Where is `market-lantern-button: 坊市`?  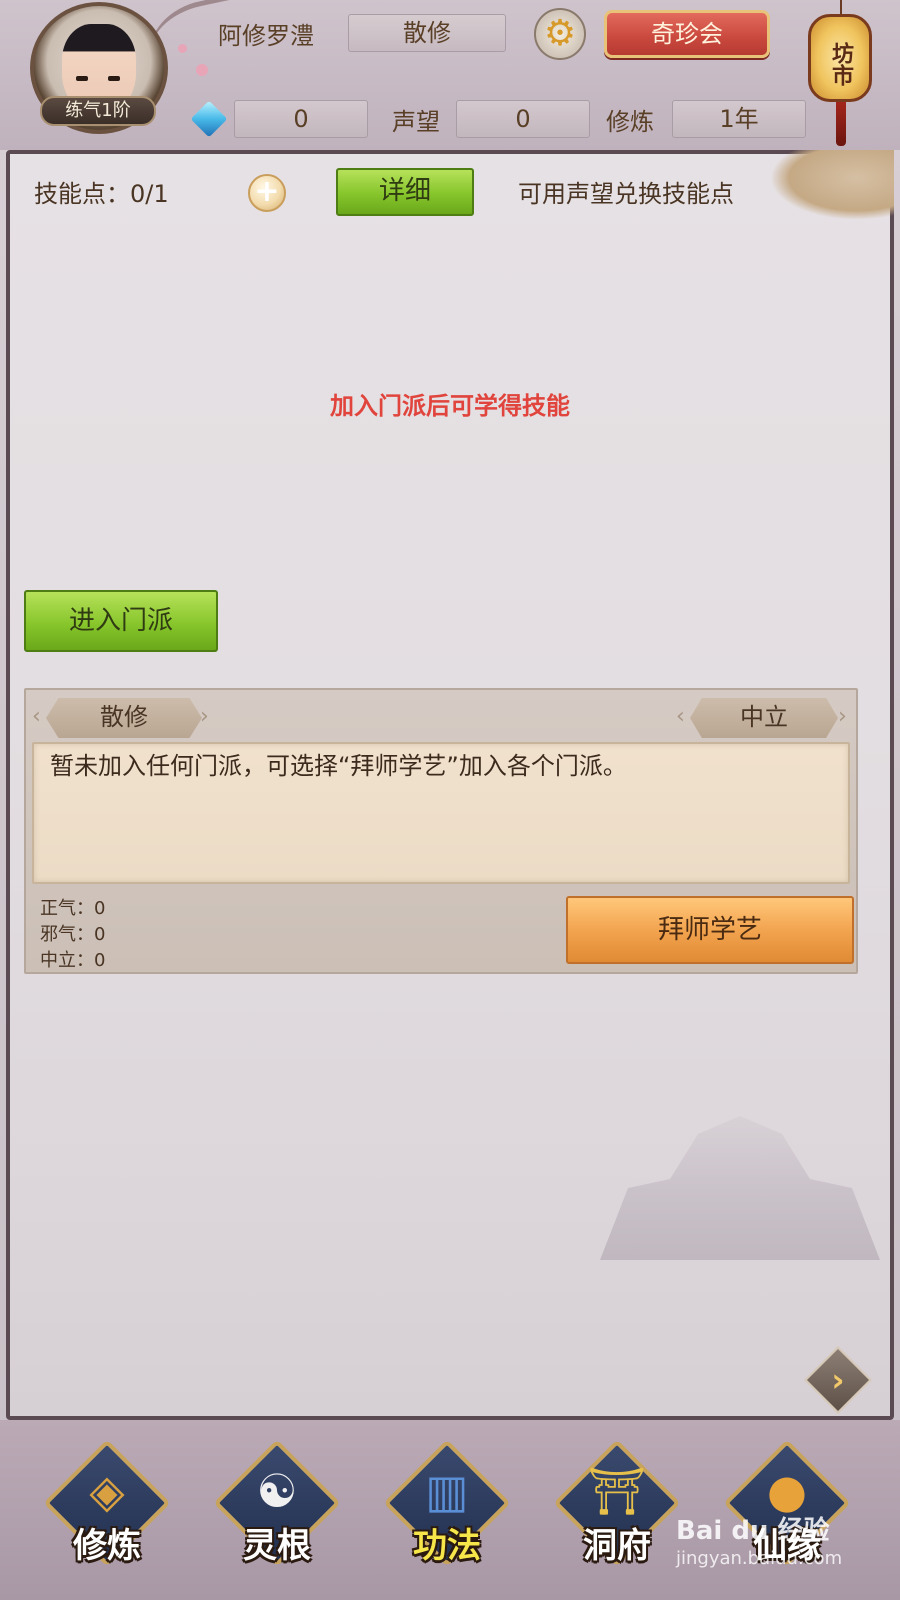 market-lantern-button: 坊市 is located at coordinates (840, 58).